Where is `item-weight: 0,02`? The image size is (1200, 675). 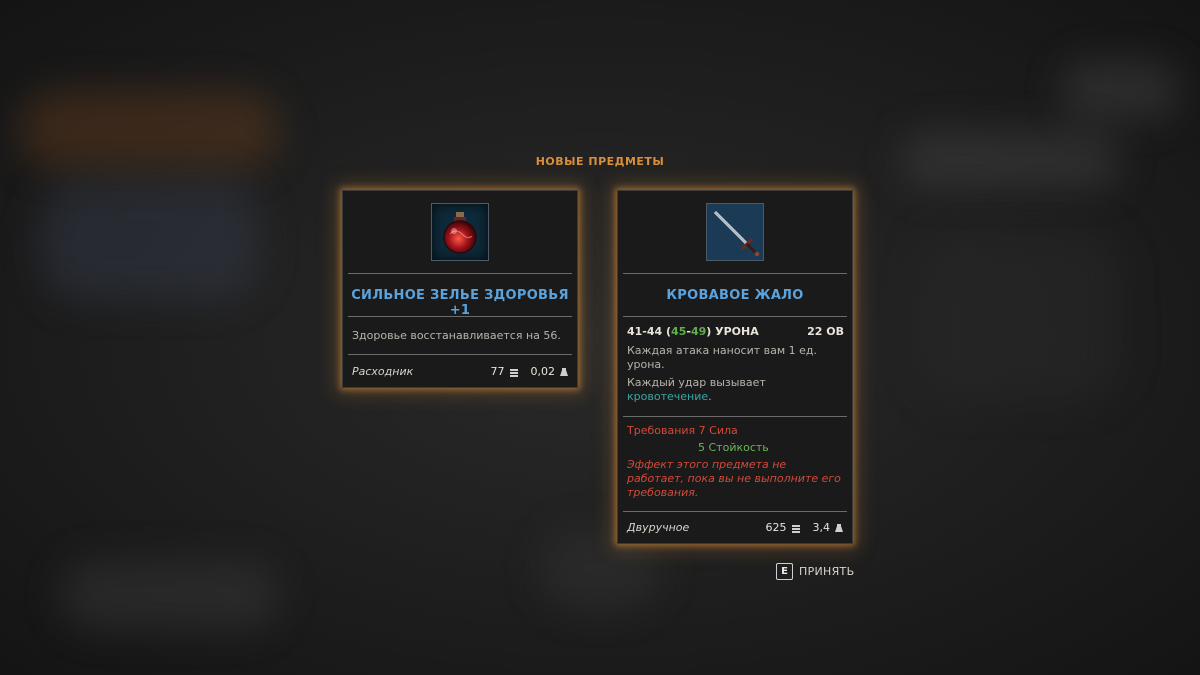 item-weight: 0,02 is located at coordinates (543, 371).